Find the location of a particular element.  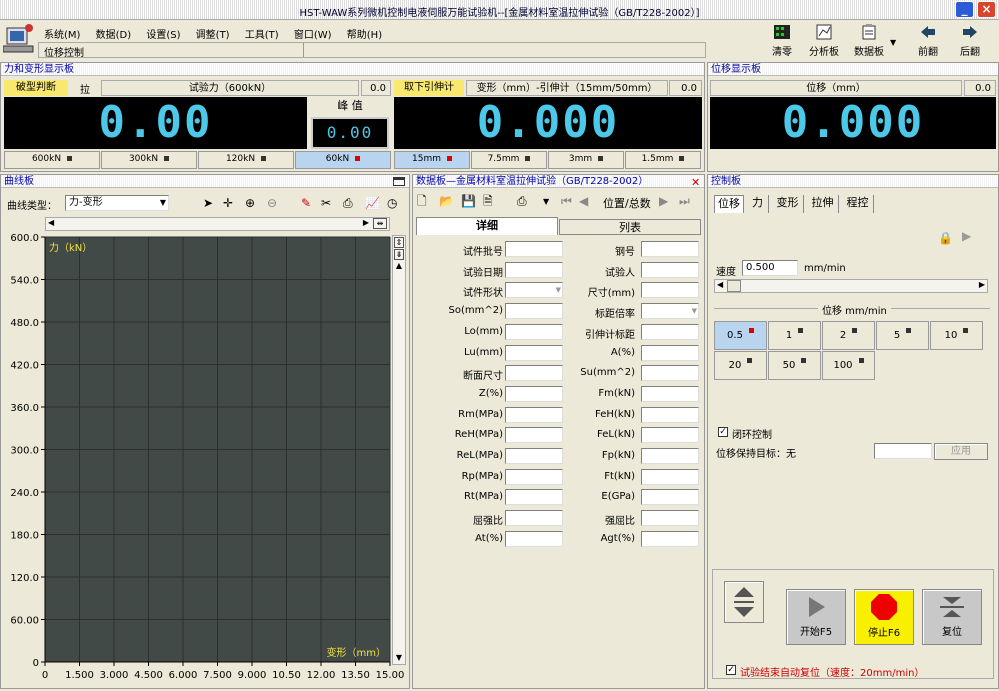

tab-control-4: 程控 is located at coordinates (858, 204).